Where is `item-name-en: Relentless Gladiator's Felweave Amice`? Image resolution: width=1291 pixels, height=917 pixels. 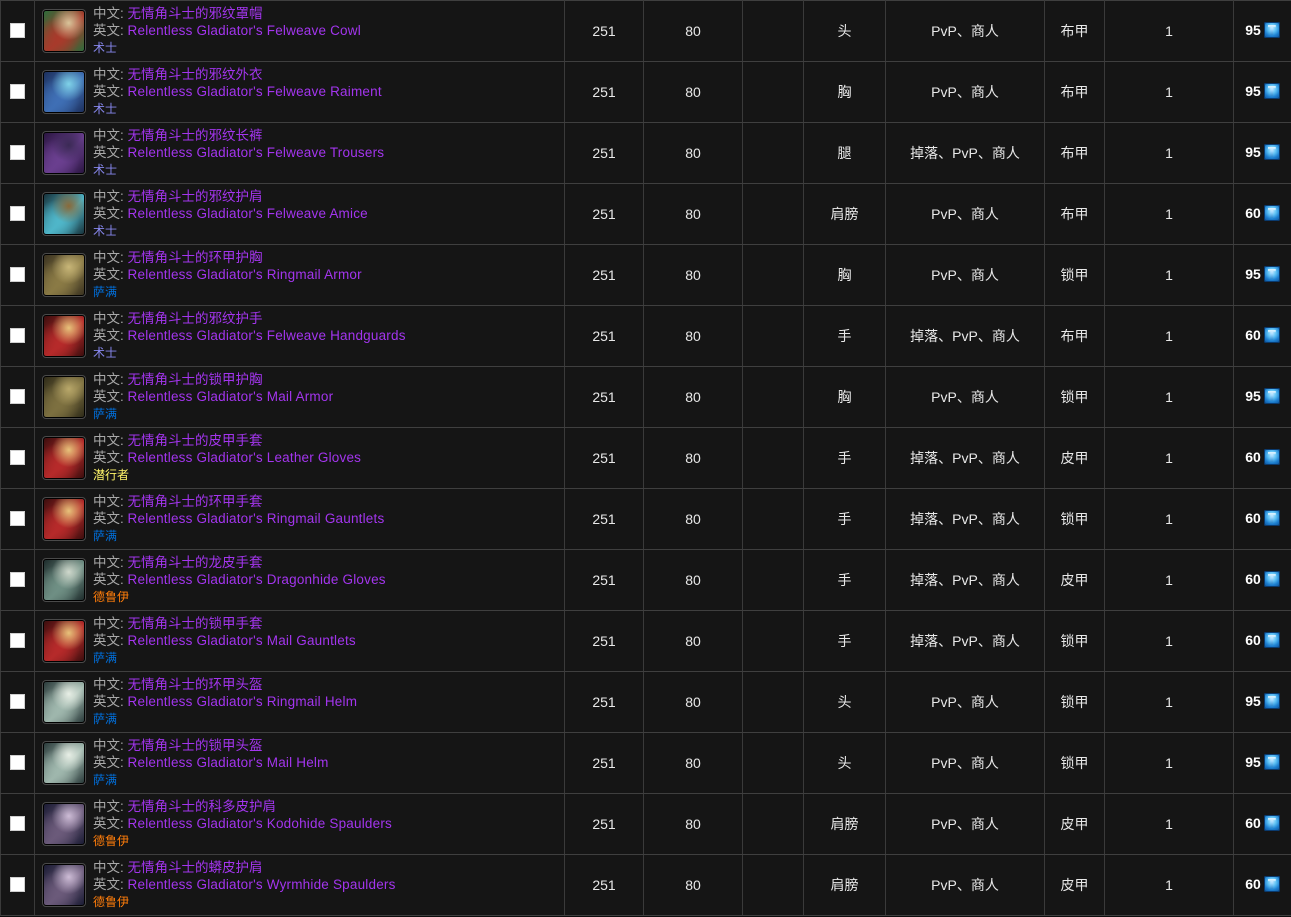
item-name-en: Relentless Gladiator's Felweave Amice is located at coordinates (248, 213).